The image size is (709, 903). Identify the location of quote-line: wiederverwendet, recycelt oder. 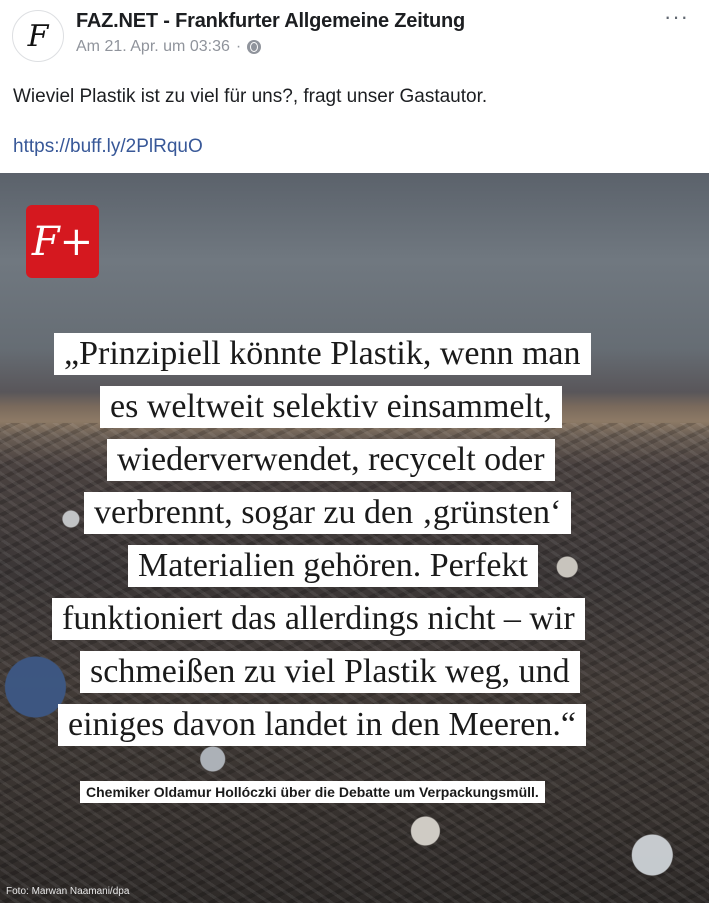
(331, 460).